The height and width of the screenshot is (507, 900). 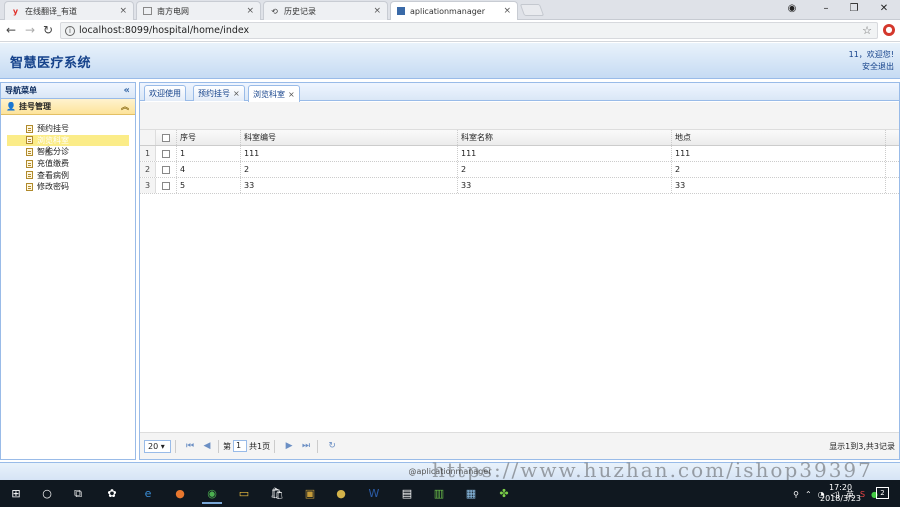 I want to click on wechat-icon: ✤, so click(x=504, y=494).